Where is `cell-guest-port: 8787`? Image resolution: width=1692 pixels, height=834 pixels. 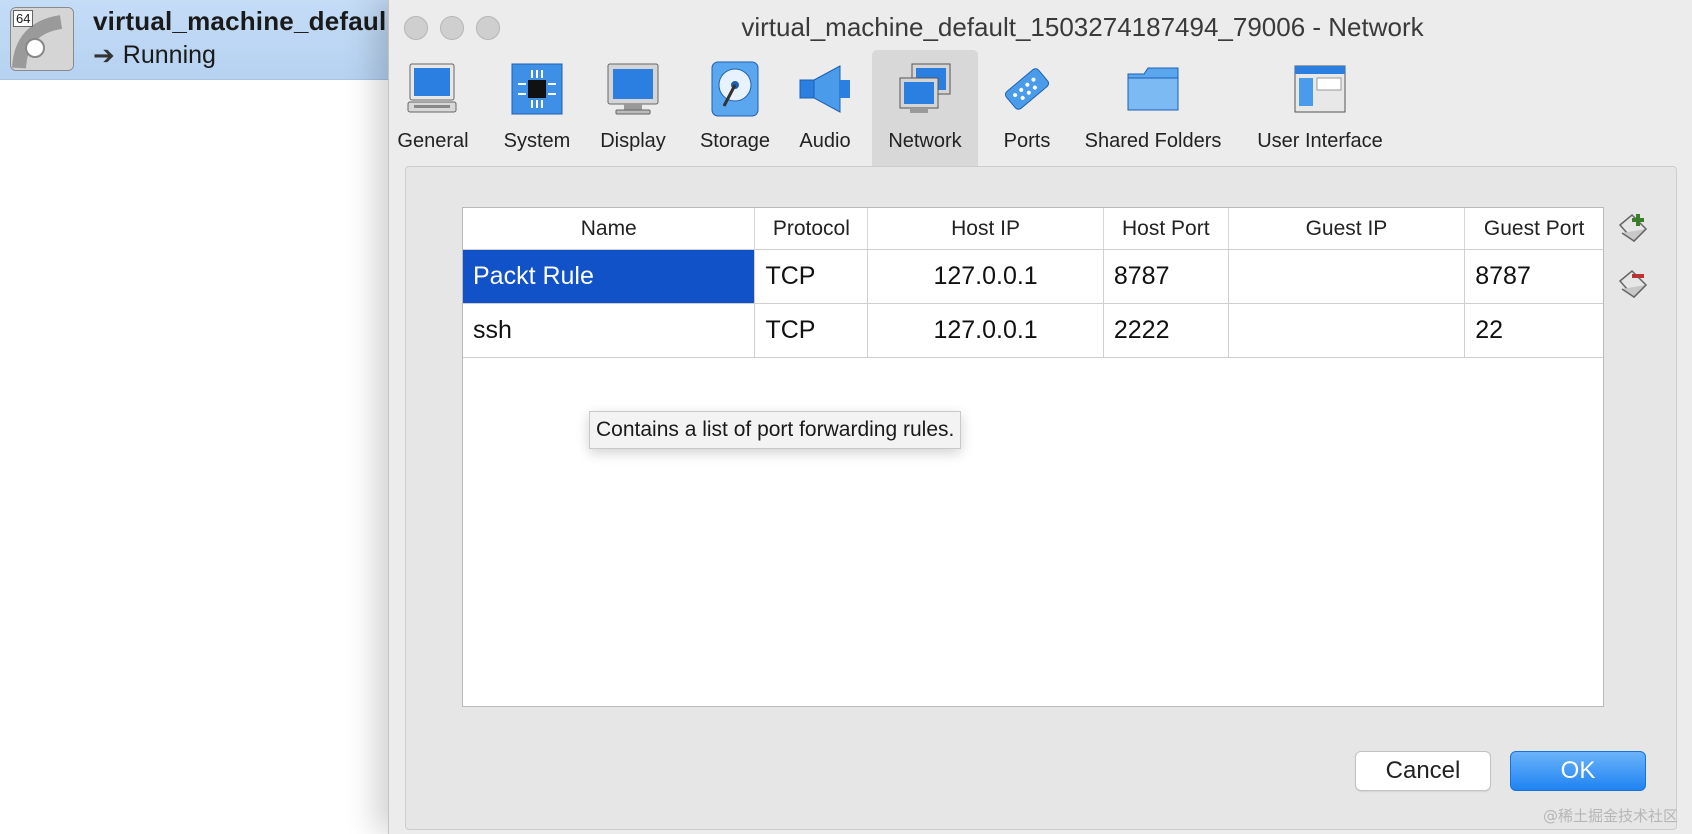
cell-guest-port: 8787 is located at coordinates (1534, 276).